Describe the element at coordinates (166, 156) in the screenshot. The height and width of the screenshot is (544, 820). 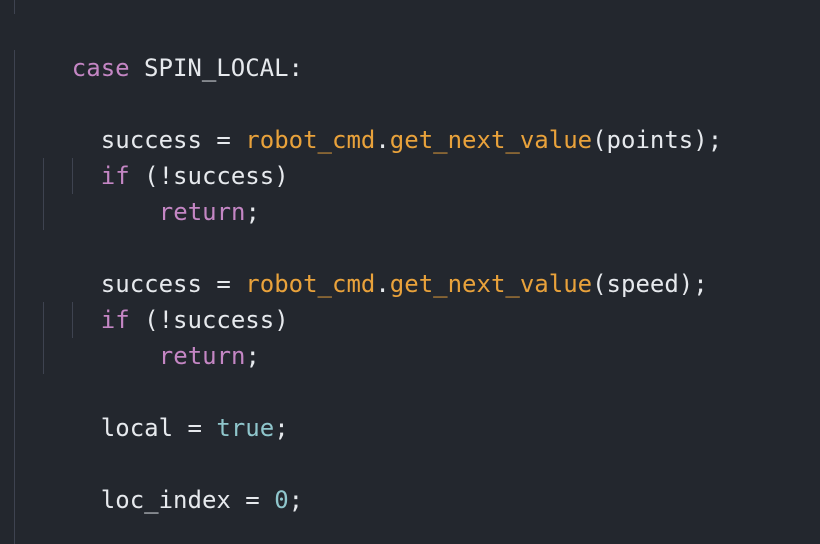
I see `code-line-if-1: if (!success)` at that location.